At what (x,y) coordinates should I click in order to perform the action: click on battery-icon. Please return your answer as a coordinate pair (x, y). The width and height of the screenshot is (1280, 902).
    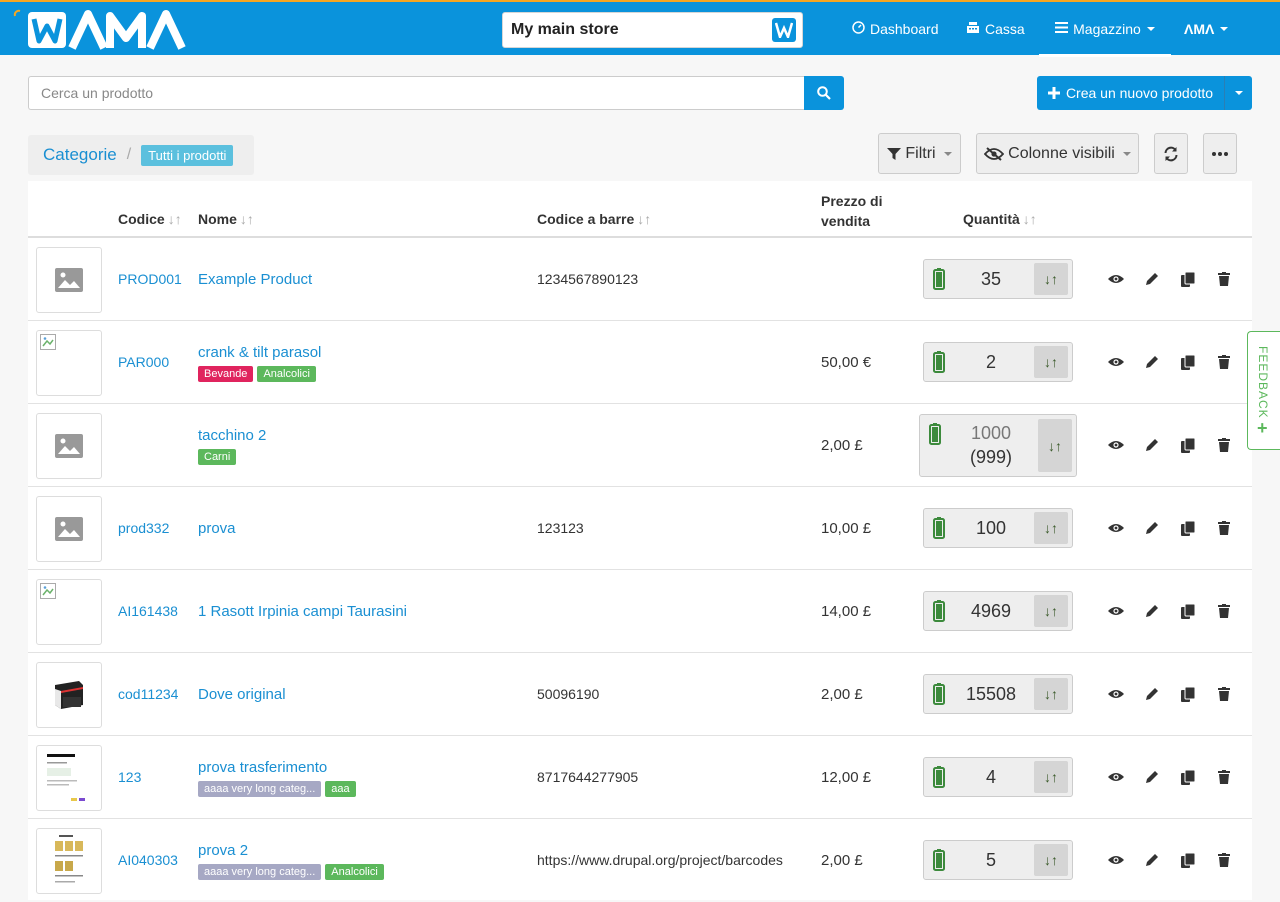
    Looking at the image, I should click on (939, 611).